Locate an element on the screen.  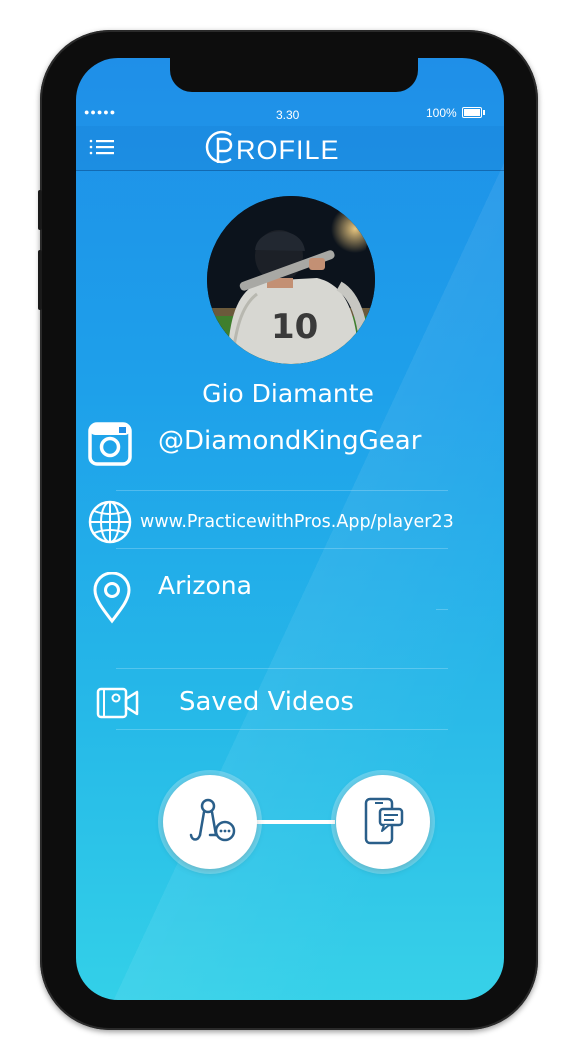
app-header: ROFILE is located at coordinates (290, 148).